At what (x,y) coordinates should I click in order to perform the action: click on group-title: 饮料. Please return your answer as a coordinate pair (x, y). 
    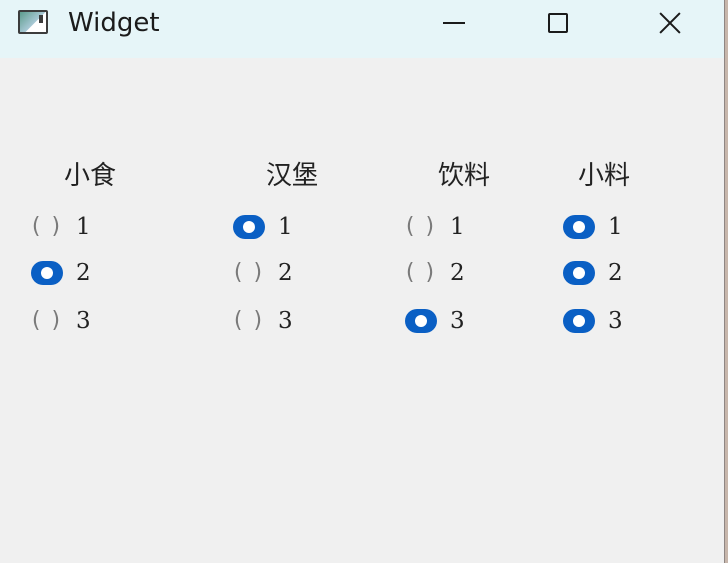
    Looking at the image, I should click on (464, 176).